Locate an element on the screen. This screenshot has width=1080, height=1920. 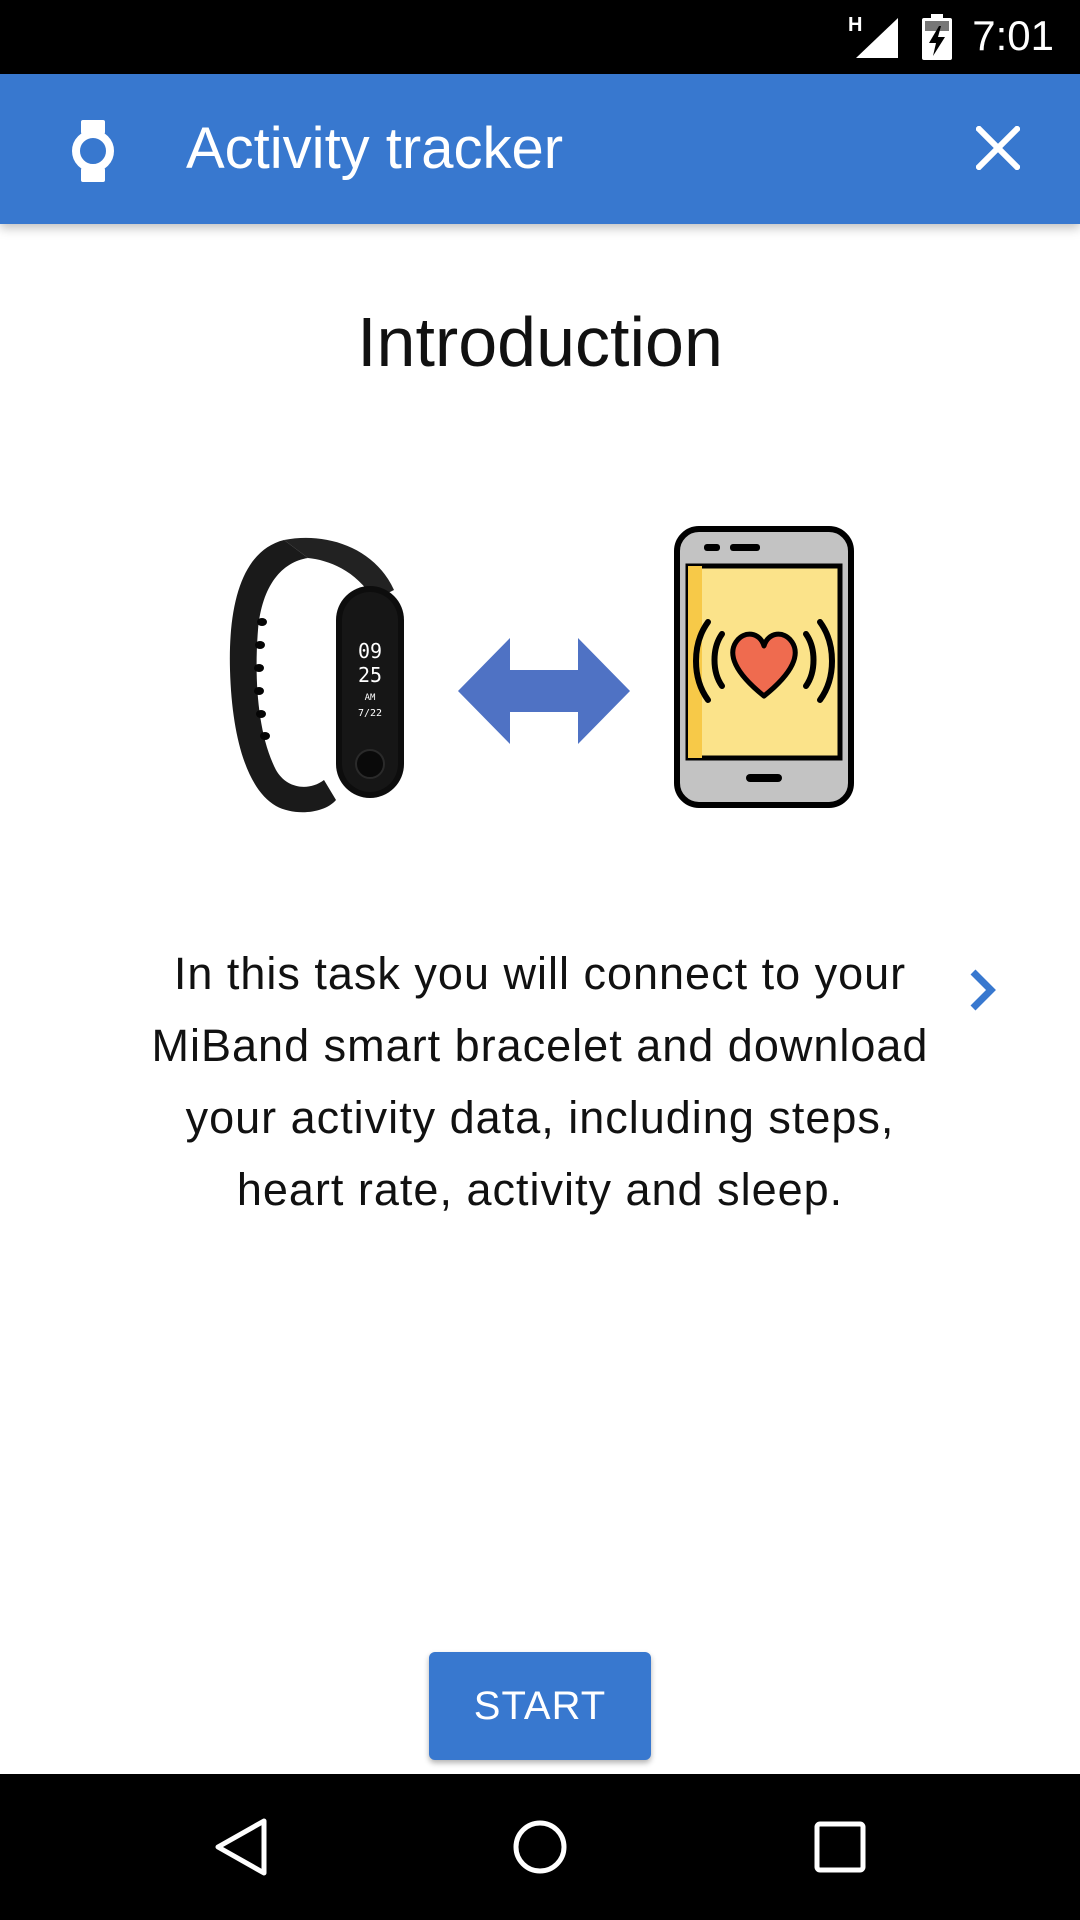
next-button is located at coordinates (982, 990).